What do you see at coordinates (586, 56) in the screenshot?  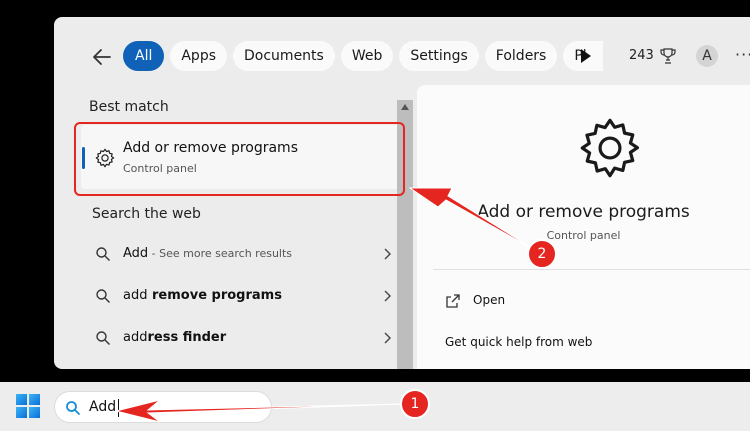 I see `scroll-chips-right-icon` at bounding box center [586, 56].